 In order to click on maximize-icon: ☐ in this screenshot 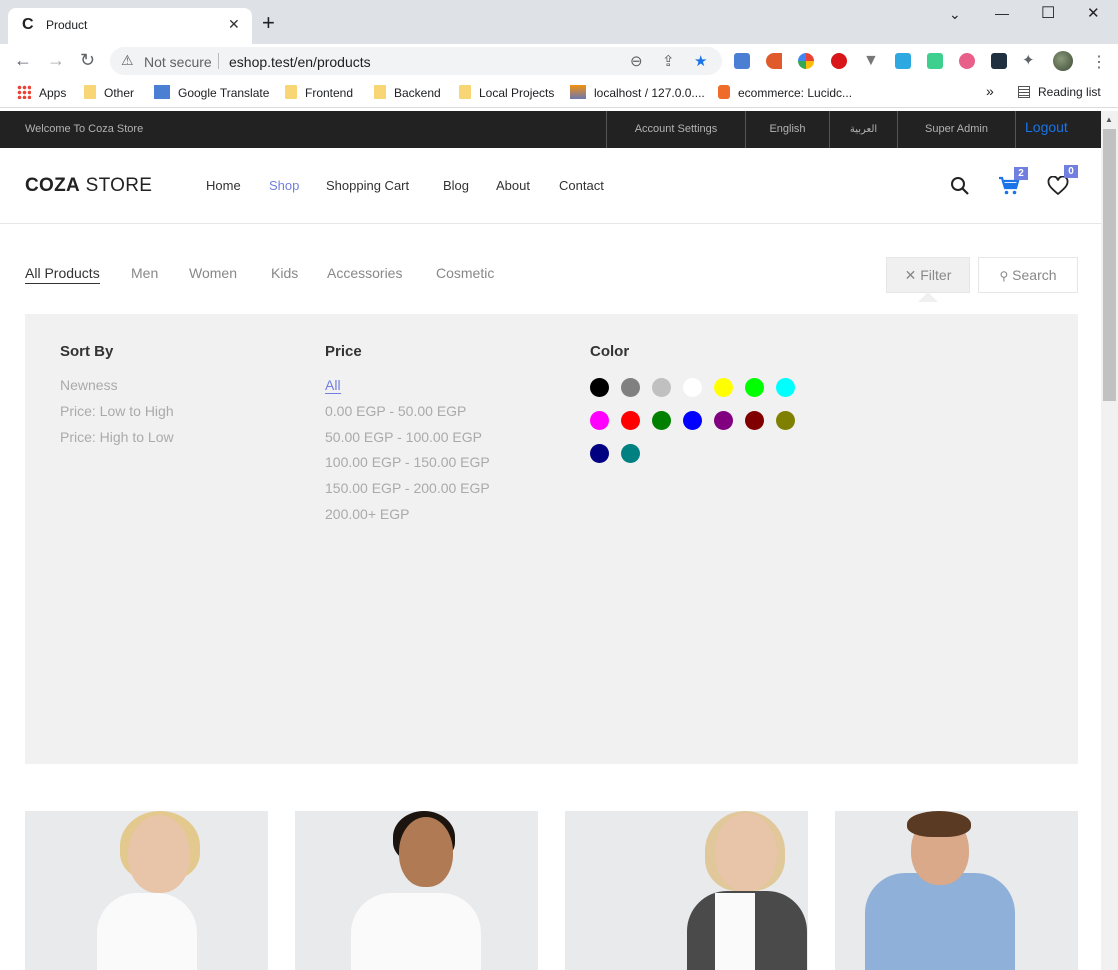, I will do `click(1048, 13)`.